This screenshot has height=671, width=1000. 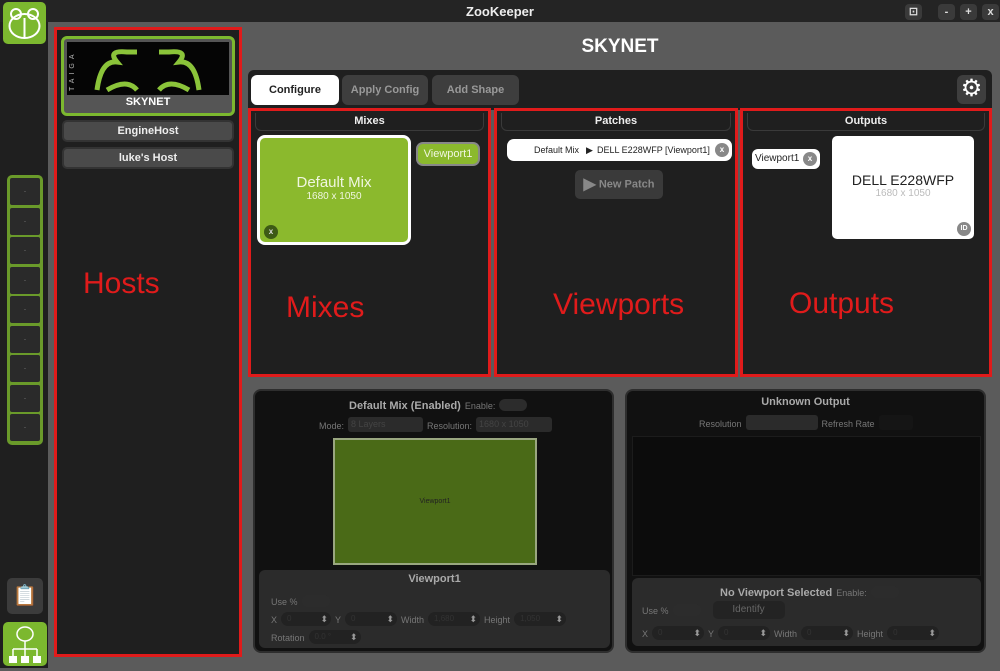 I want to click on slot-1: ., so click(x=25, y=191).